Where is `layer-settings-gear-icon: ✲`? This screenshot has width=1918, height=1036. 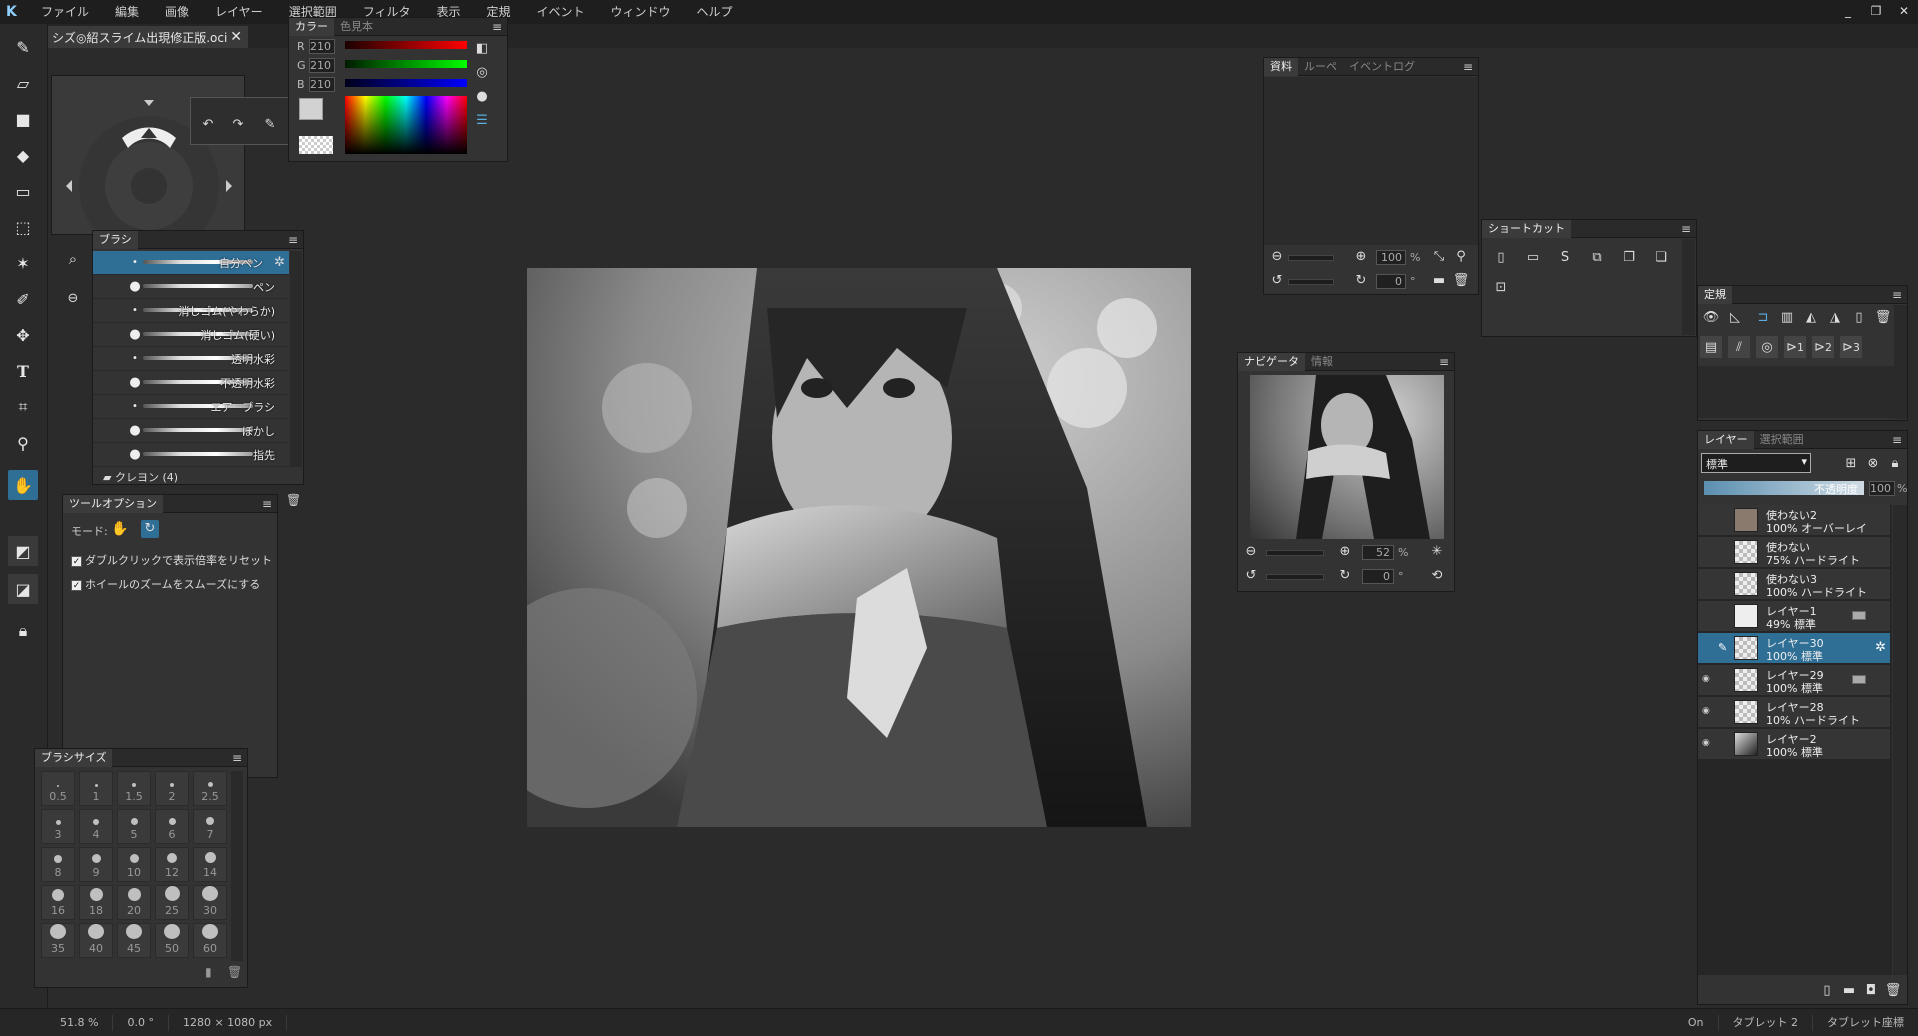 layer-settings-gear-icon: ✲ is located at coordinates (1880, 647).